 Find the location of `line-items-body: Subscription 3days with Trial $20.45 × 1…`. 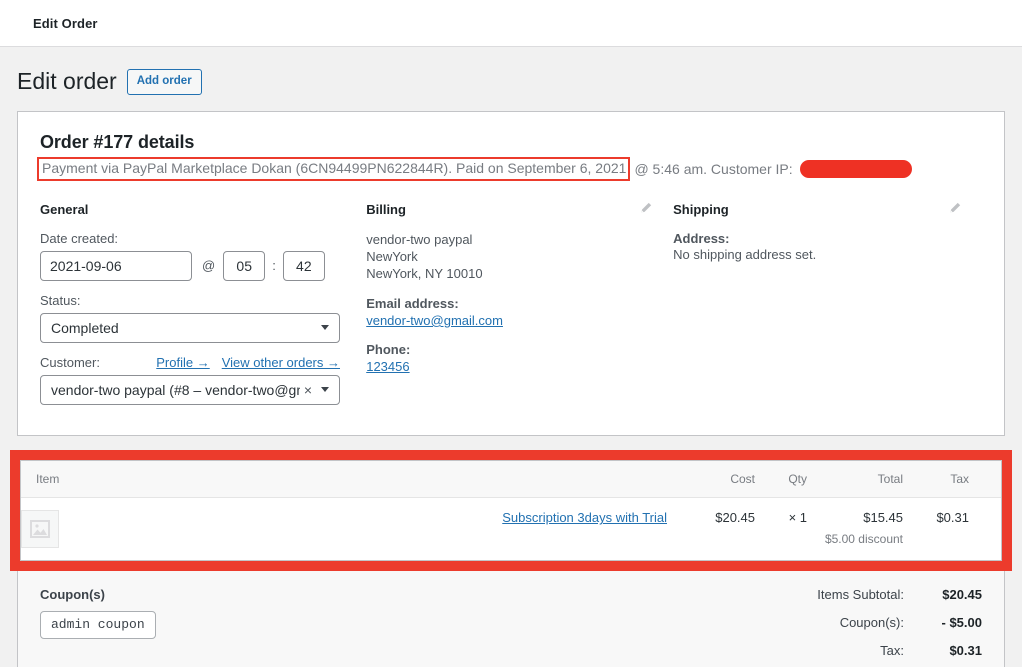

line-items-body: Subscription 3days with Trial $20.45 × 1… is located at coordinates (511, 529).